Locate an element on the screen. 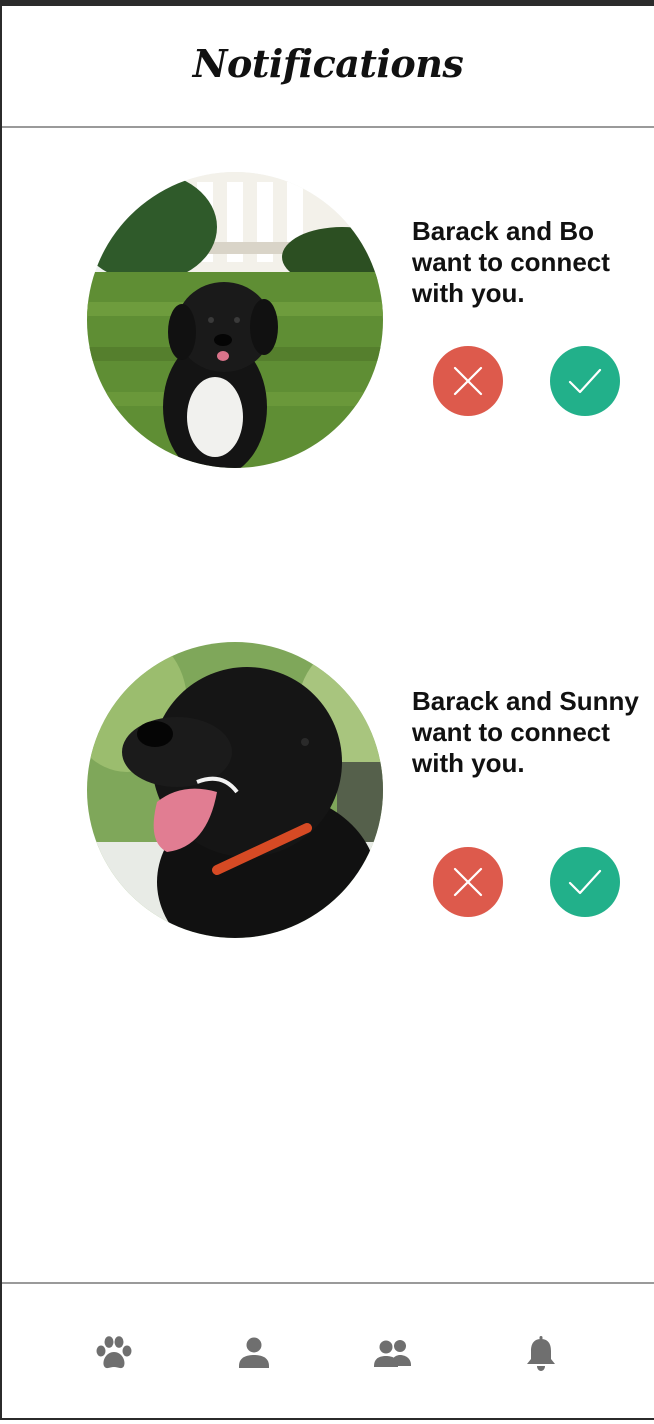 Image resolution: width=654 pixels, height=1424 pixels. people-icon is located at coordinates (392, 1353).